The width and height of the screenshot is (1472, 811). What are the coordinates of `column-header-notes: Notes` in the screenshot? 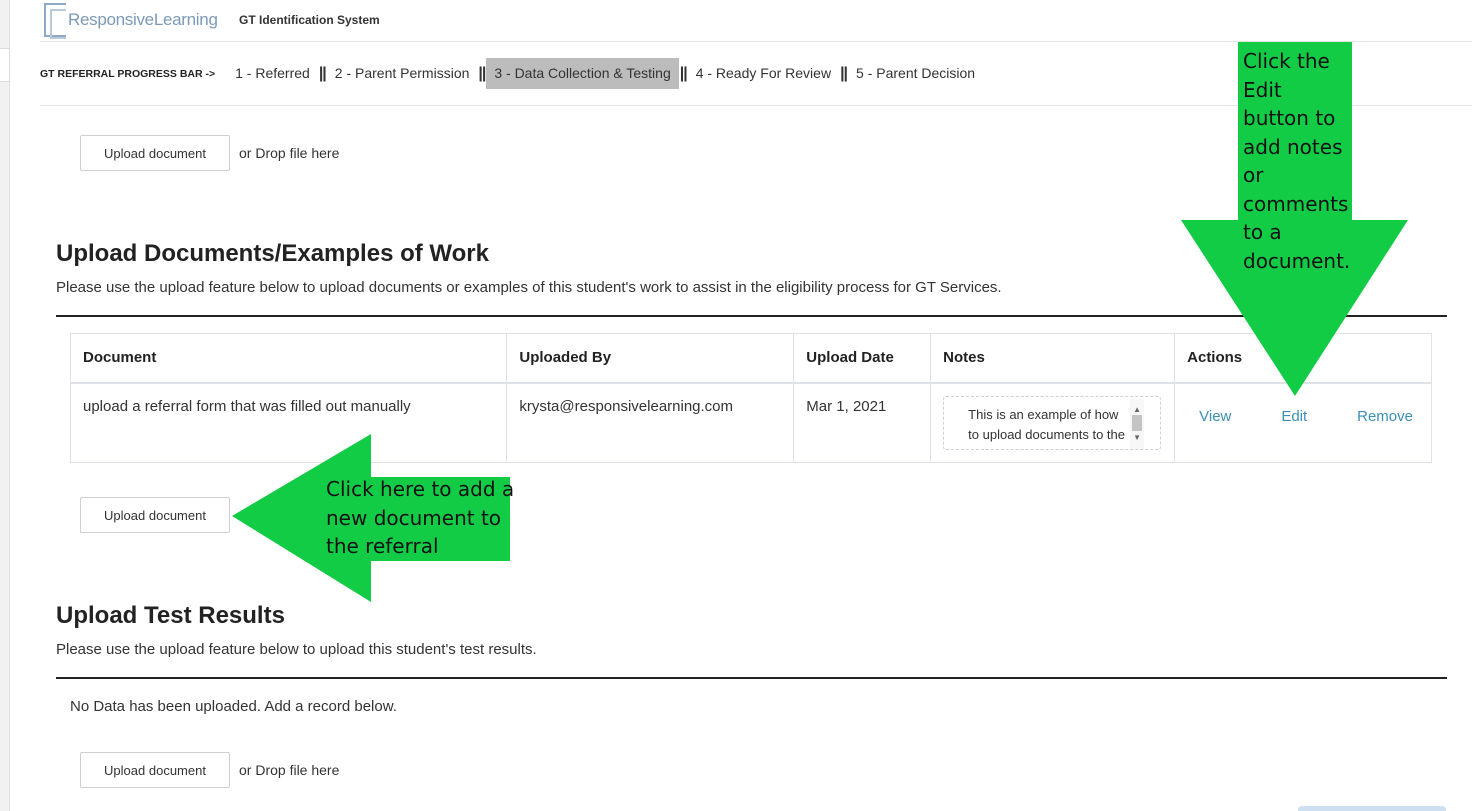 It's located at (1053, 358).